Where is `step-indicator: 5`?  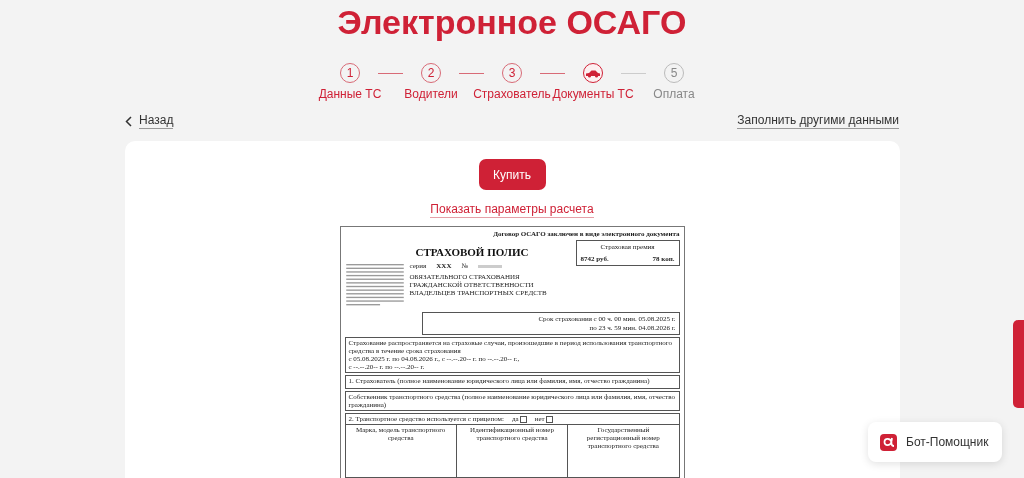
step-indicator: 5 is located at coordinates (674, 73).